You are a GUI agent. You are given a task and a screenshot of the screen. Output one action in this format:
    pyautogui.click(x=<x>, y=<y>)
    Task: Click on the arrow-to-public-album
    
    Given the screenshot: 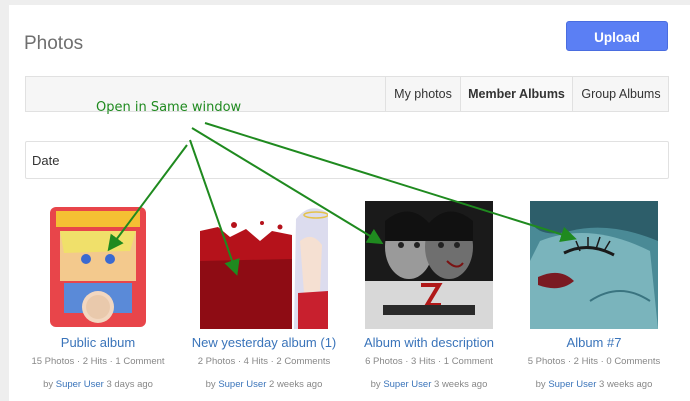 What is the action you would take?
    pyautogui.click(x=147, y=198)
    